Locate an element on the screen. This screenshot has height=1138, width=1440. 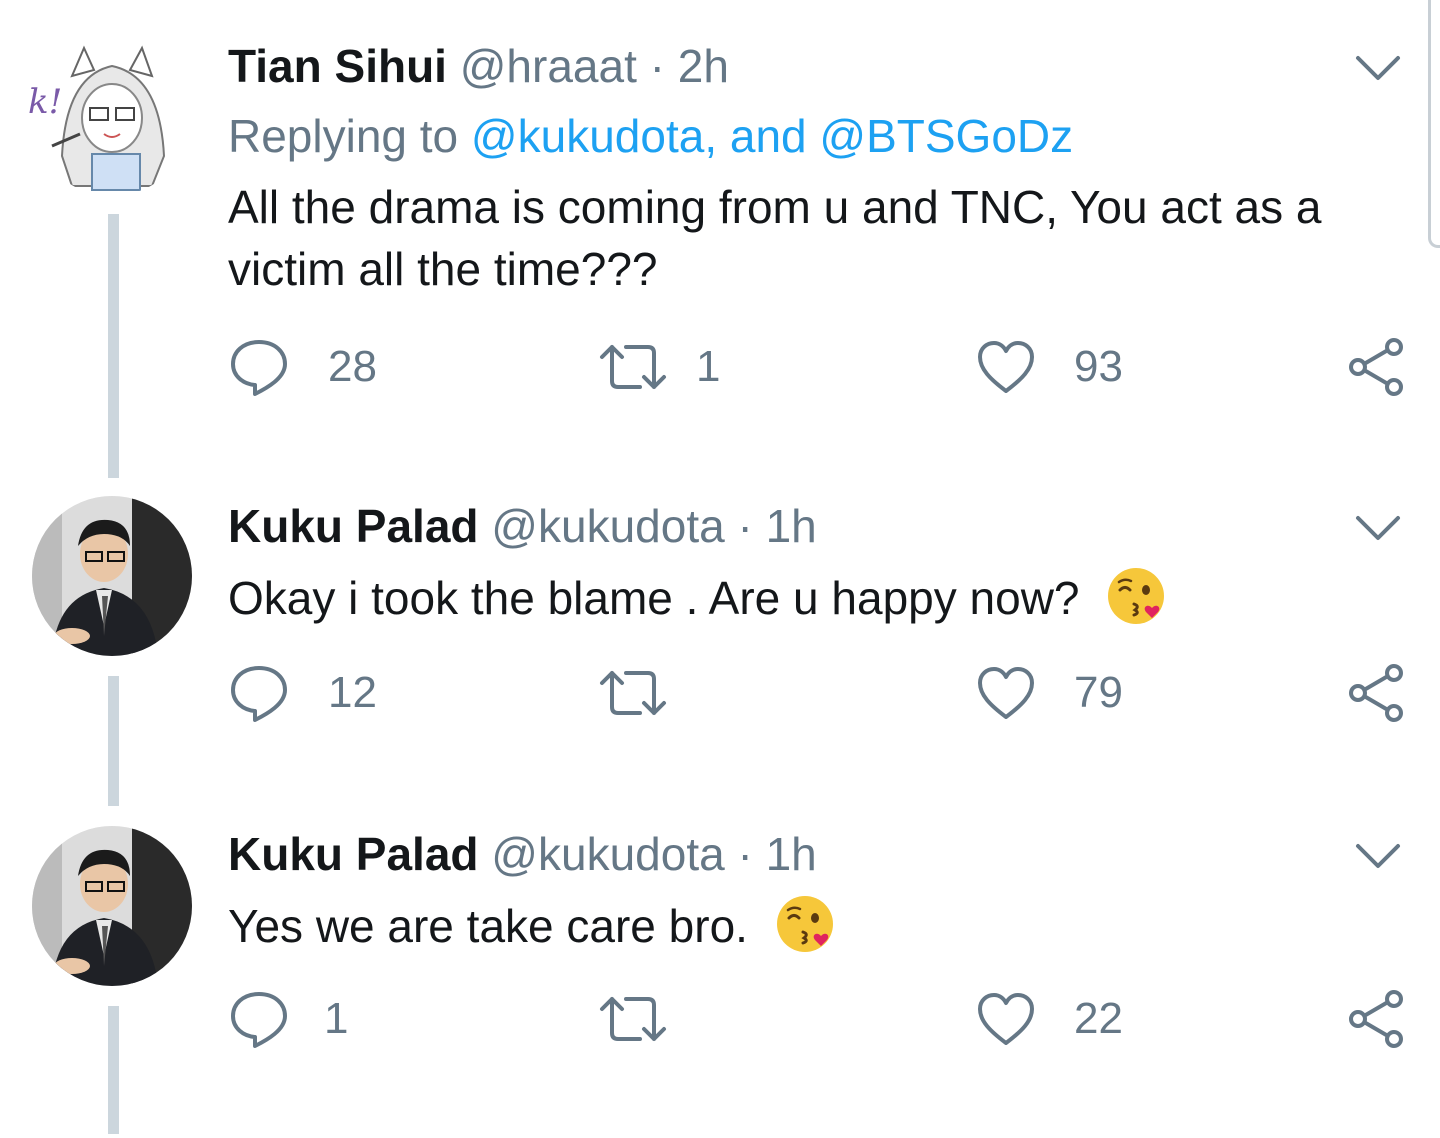
reply-count: 28 is located at coordinates (352, 366).